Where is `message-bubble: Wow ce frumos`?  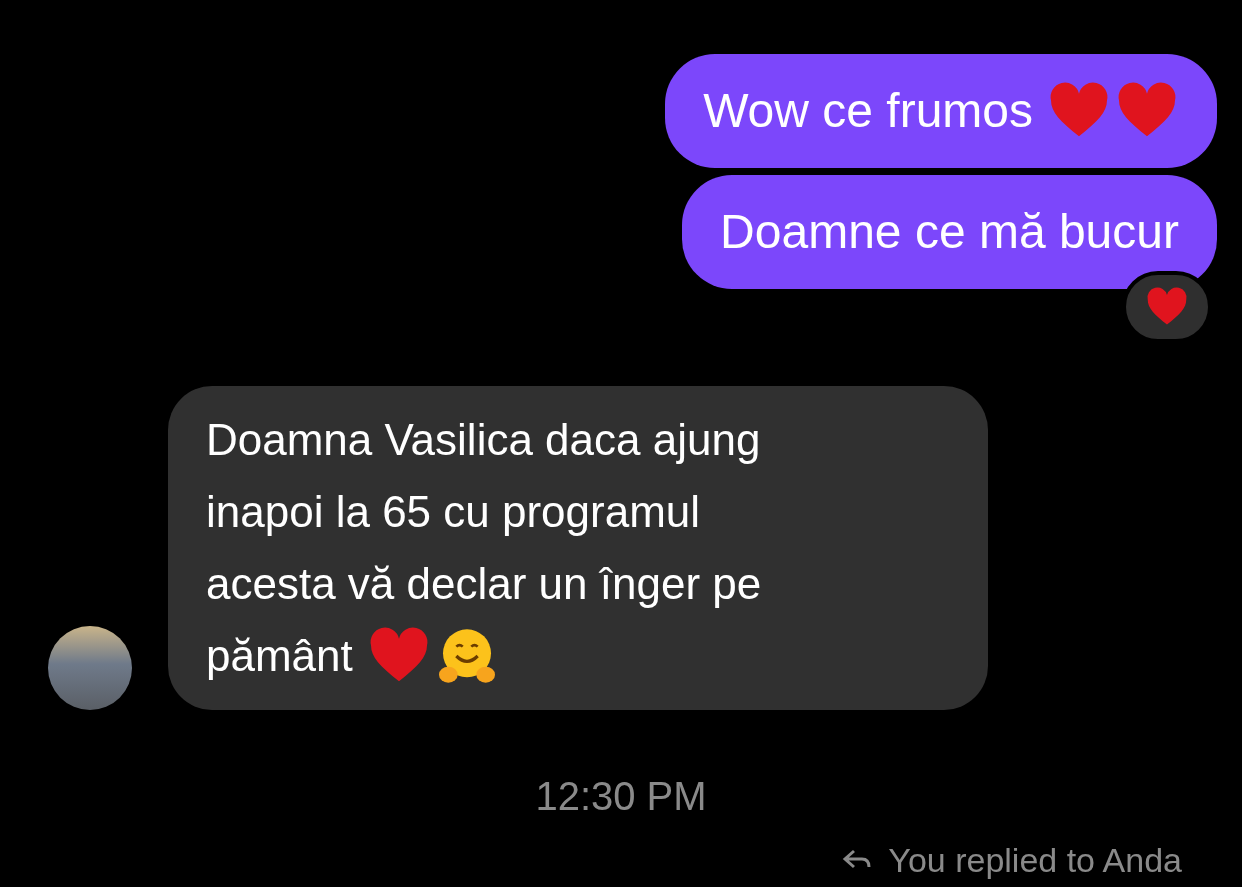
message-bubble: Wow ce frumos is located at coordinates (941, 111).